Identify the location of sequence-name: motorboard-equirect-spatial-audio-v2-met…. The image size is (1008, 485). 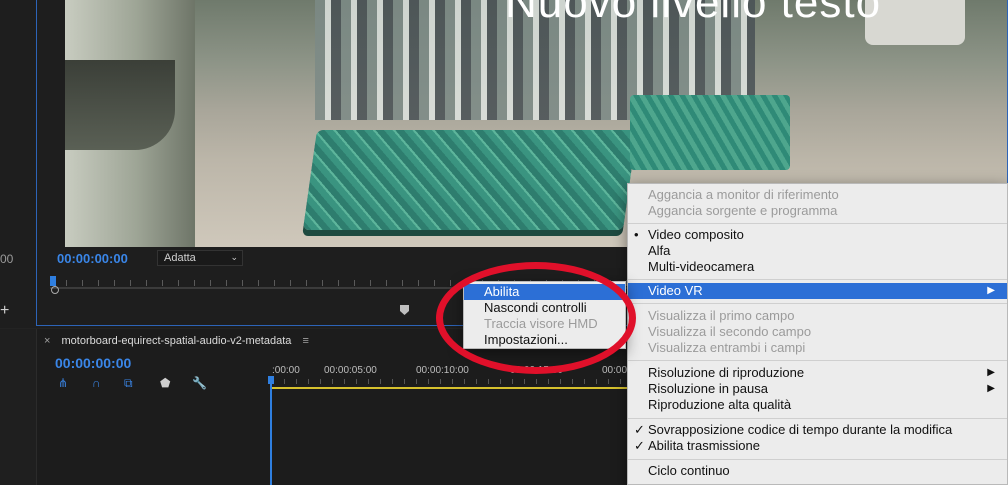
(176, 341).